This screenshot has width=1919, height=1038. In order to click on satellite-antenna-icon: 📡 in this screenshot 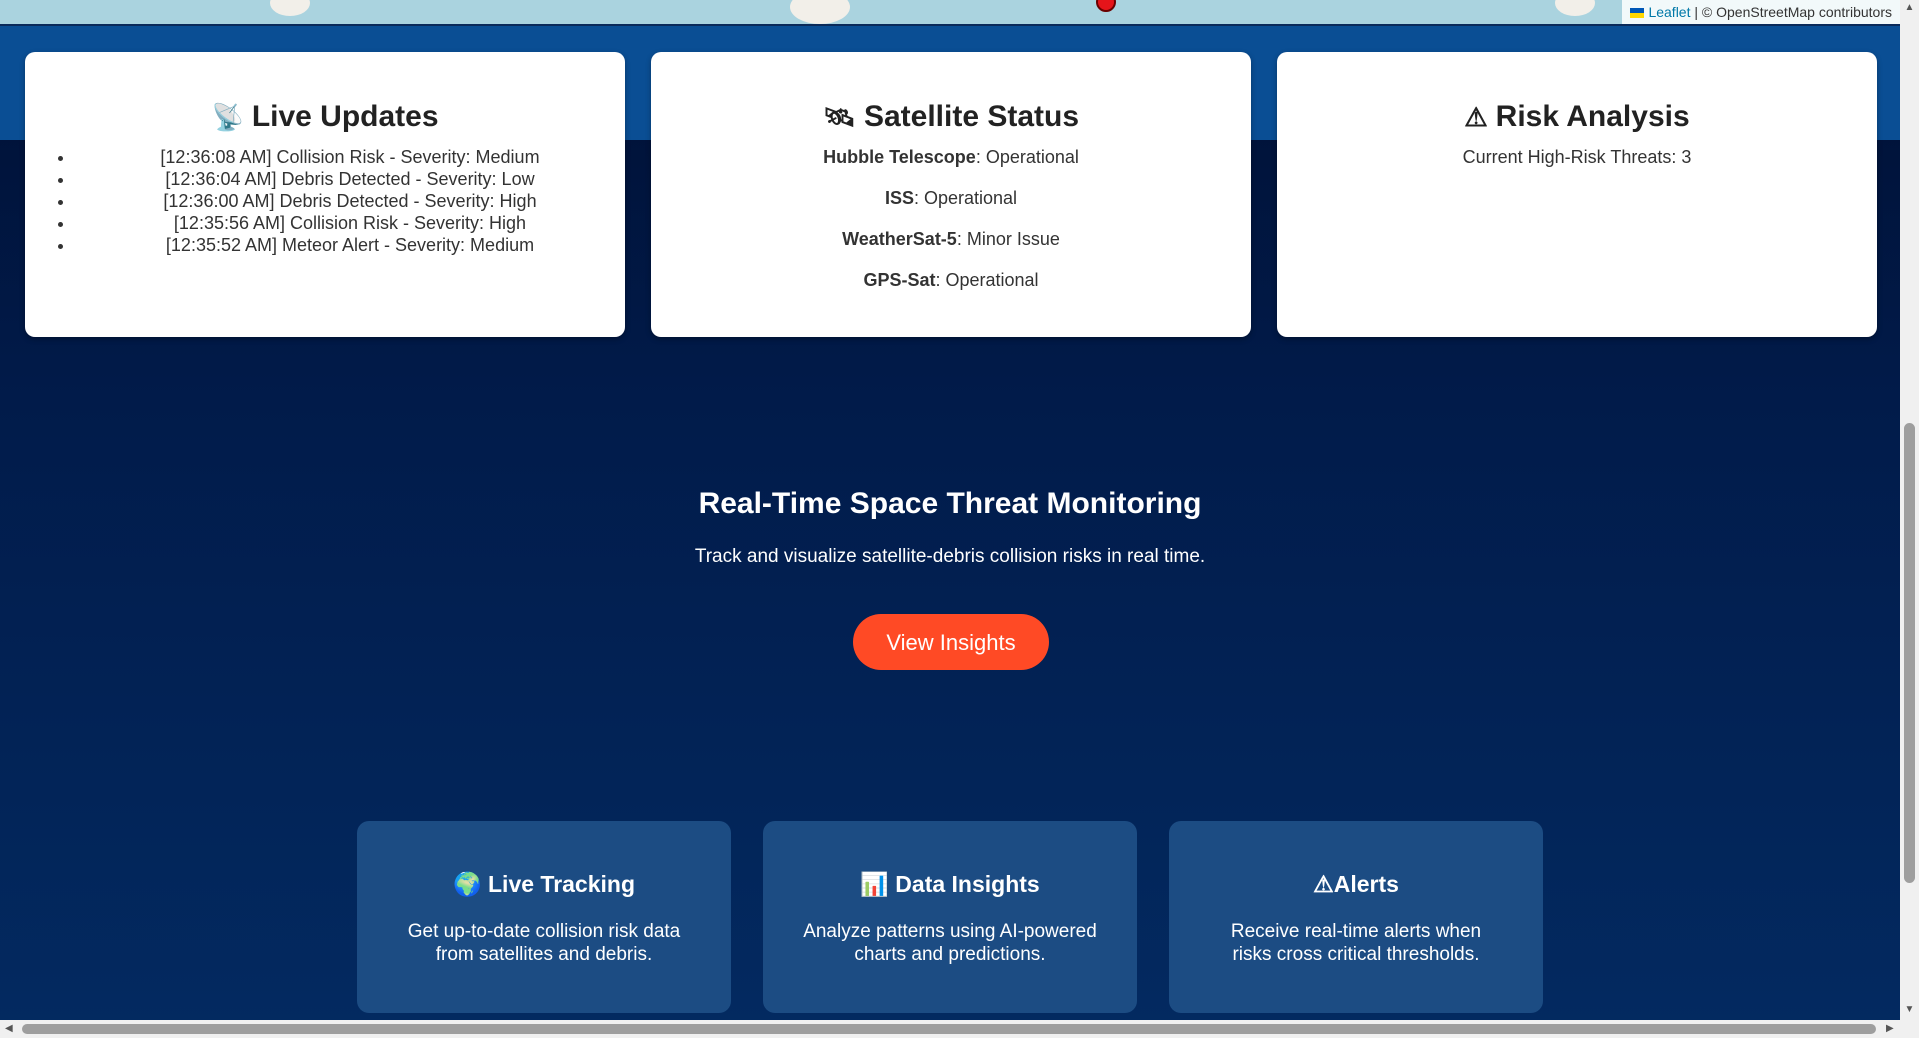, I will do `click(227, 117)`.